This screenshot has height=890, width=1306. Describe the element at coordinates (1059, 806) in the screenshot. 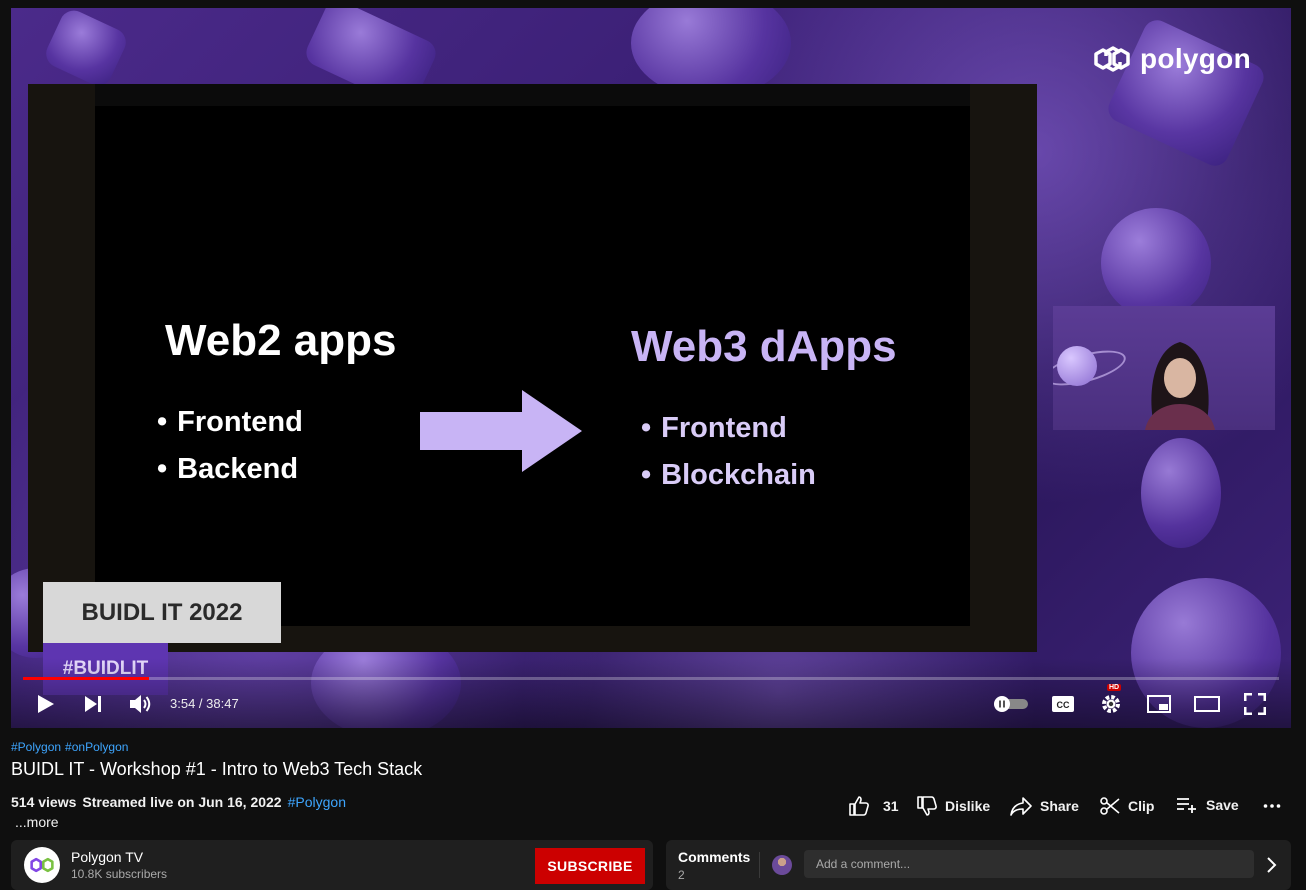

I see `share-label: Share` at that location.